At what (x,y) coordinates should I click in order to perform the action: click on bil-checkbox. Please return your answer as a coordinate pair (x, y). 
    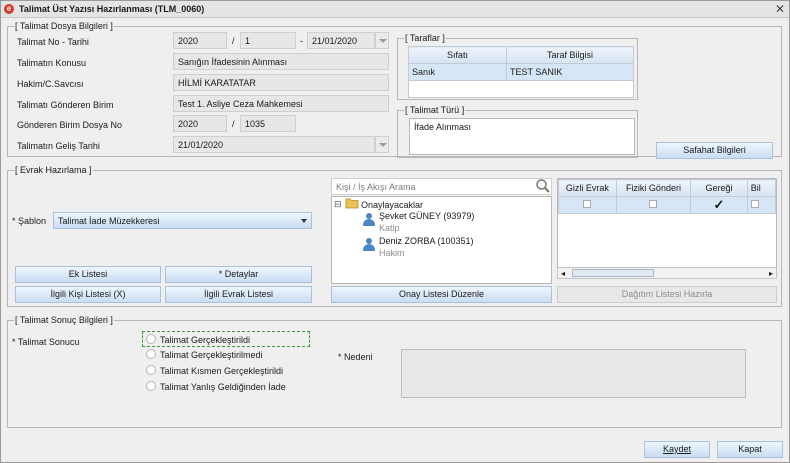
    Looking at the image, I should click on (754, 204).